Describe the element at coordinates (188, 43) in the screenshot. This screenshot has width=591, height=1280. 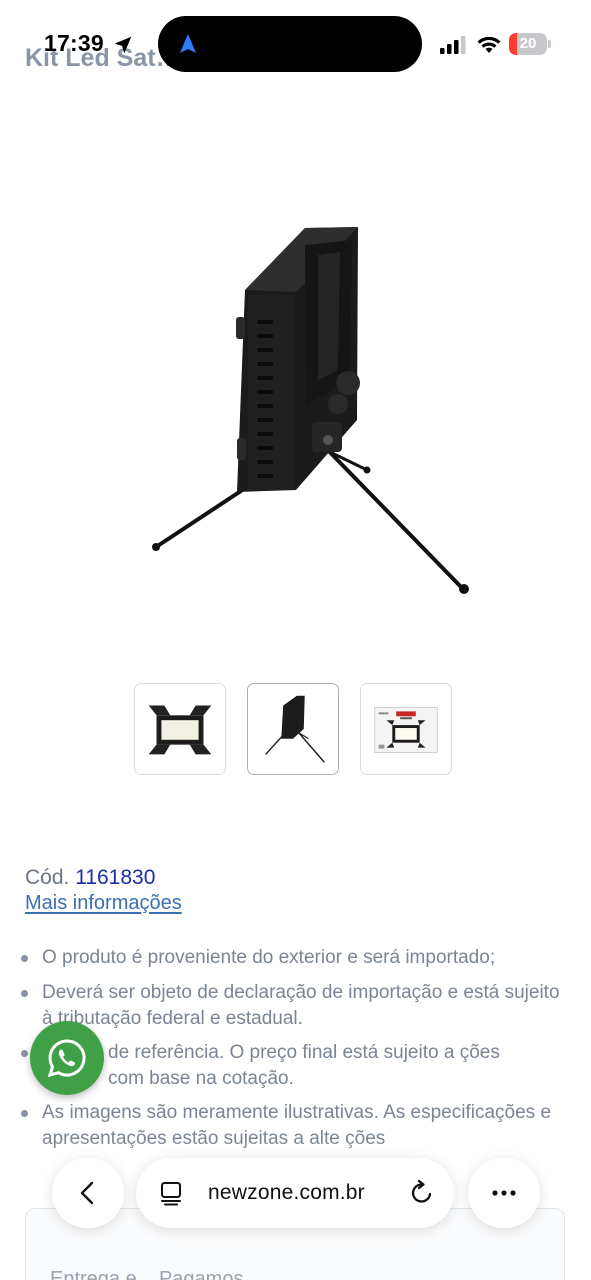
I see `navigation-arrow-icon` at that location.